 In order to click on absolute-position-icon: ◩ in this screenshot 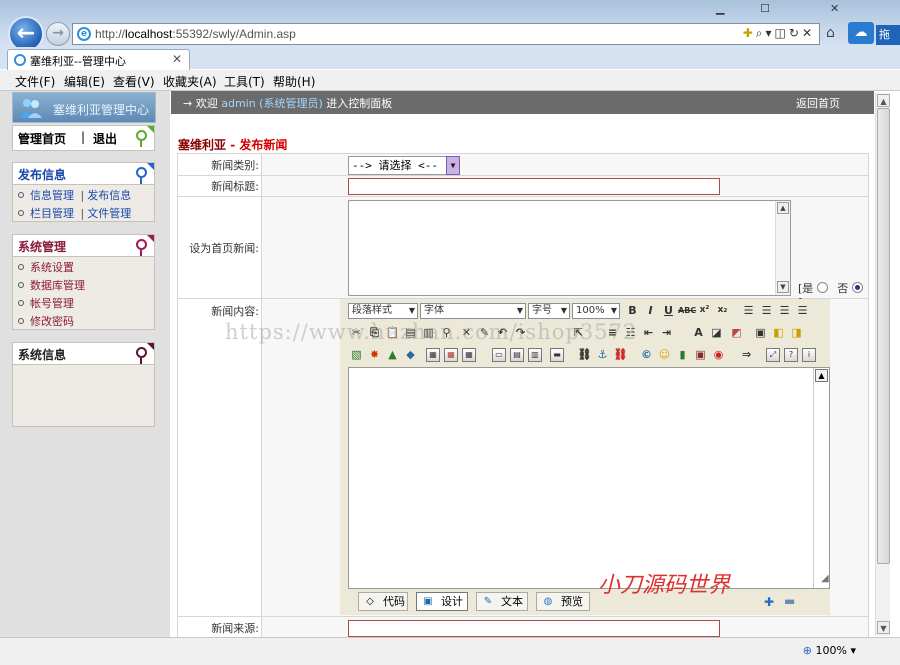, I will do `click(736, 332)`.